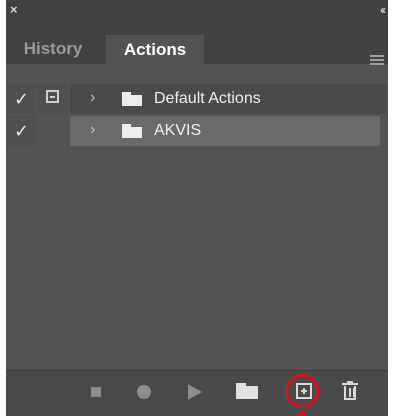  I want to click on tab-history-label: History, so click(53, 48).